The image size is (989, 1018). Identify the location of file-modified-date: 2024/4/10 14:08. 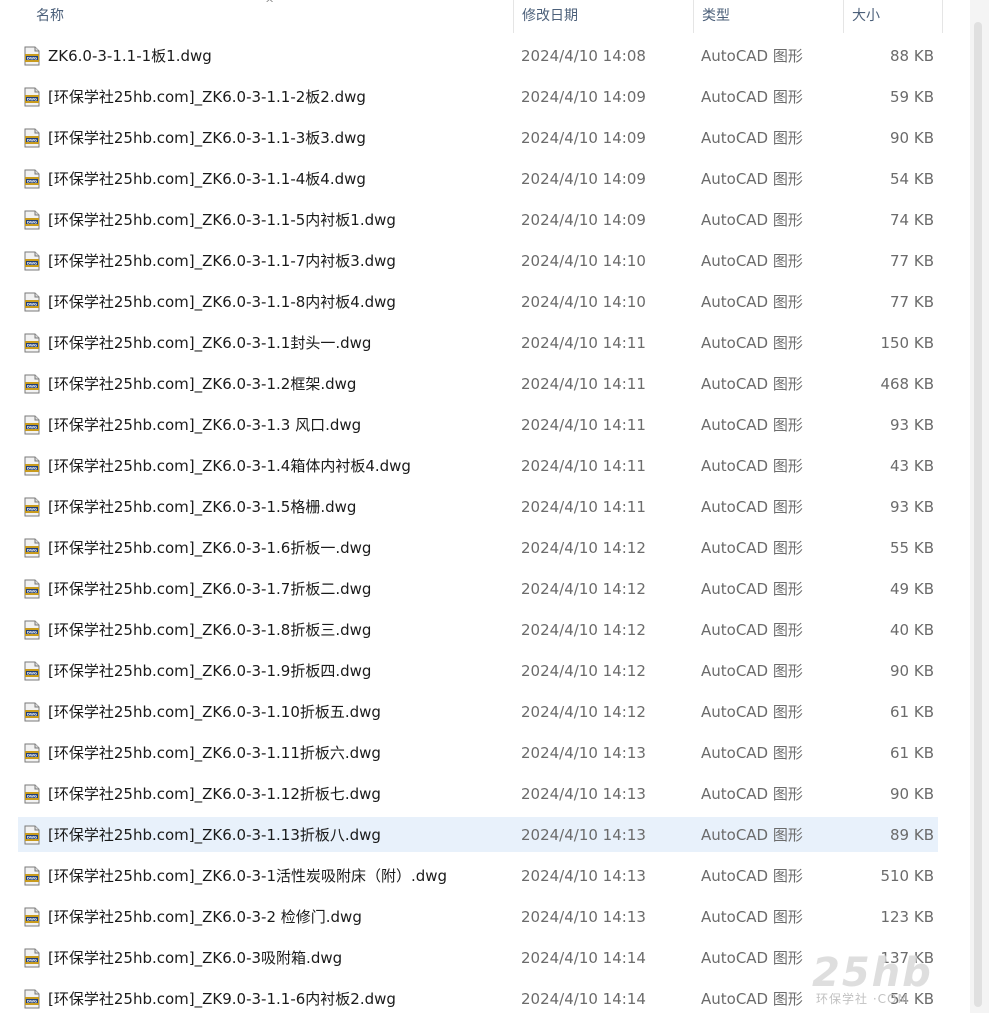
(583, 56).